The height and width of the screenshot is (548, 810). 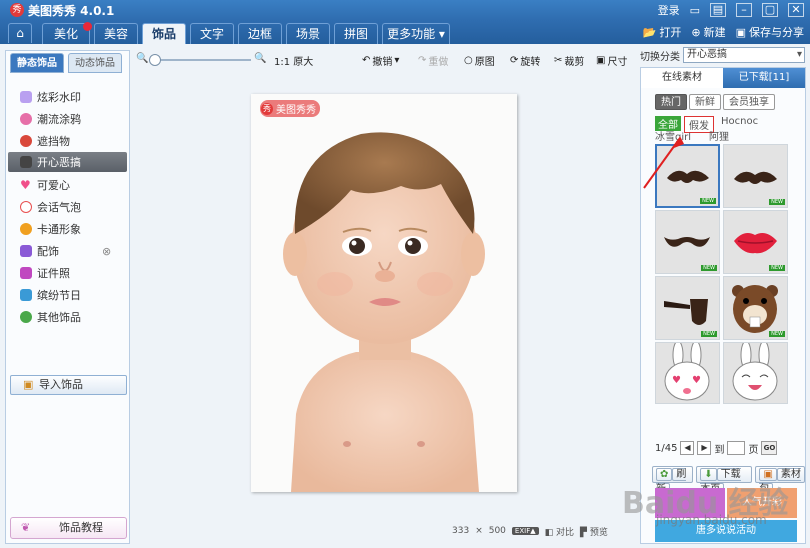 What do you see at coordinates (749, 102) in the screenshot?
I see `segment-vip: 会员独享` at bounding box center [749, 102].